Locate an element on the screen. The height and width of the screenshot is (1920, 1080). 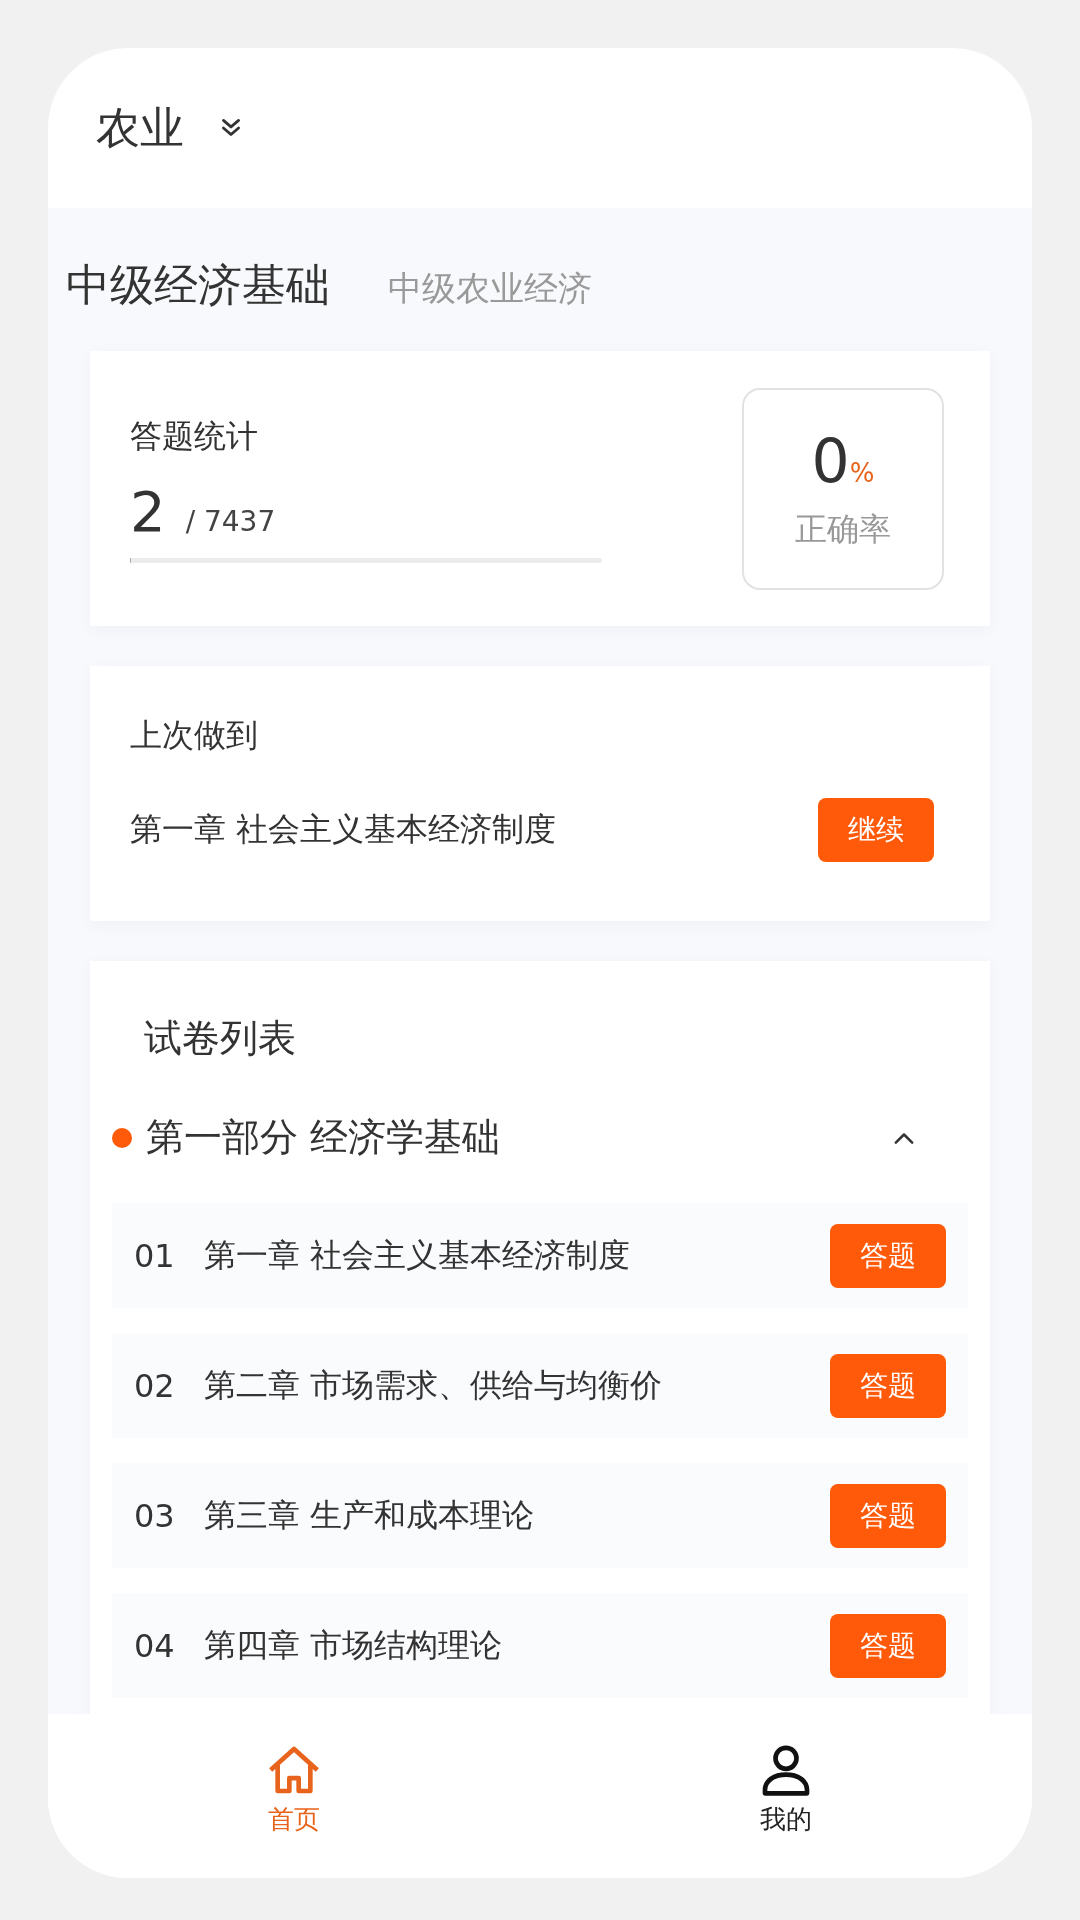
percent-sign: % is located at coordinates (862, 472).